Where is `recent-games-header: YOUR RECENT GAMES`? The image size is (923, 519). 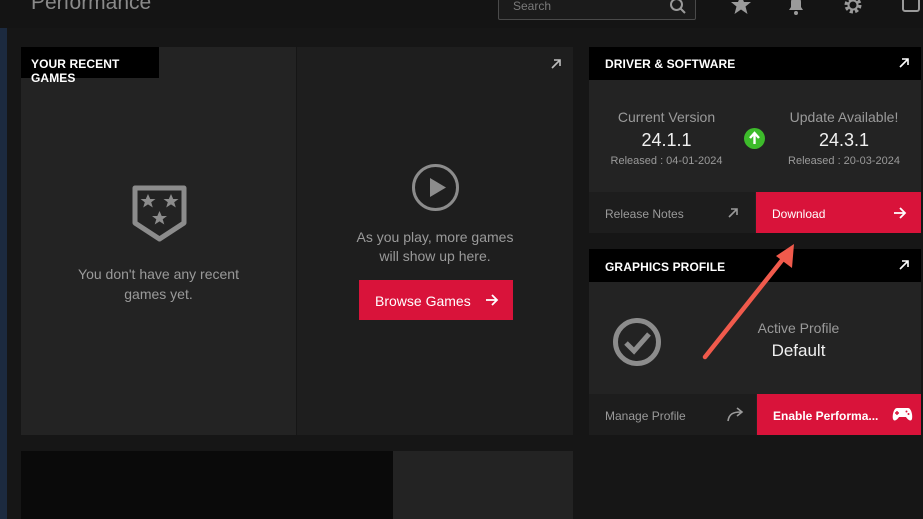 recent-games-header: YOUR RECENT GAMES is located at coordinates (90, 66).